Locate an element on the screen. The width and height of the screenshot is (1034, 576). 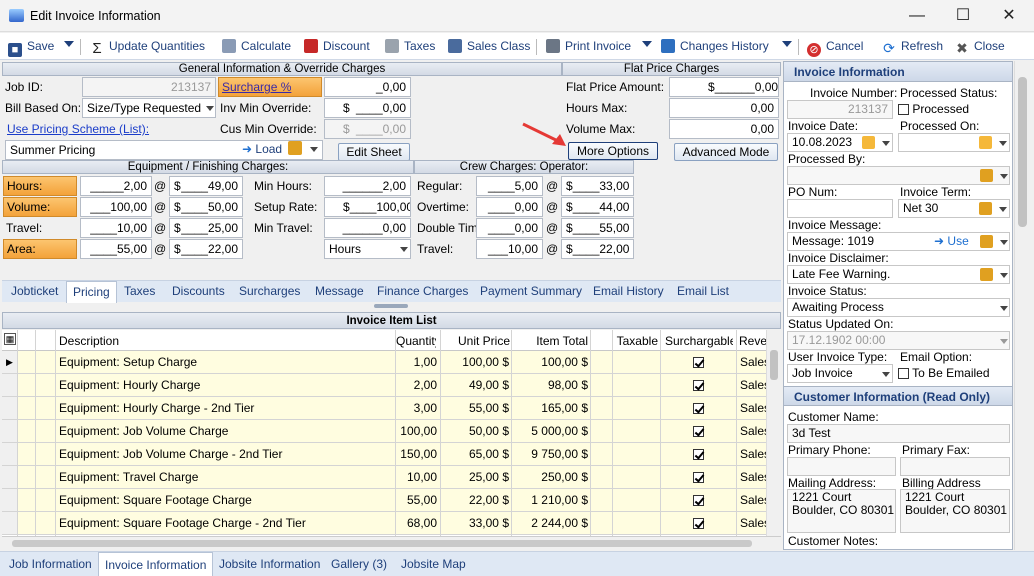
crew-qty-field: ___10,00 is located at coordinates (509, 249).